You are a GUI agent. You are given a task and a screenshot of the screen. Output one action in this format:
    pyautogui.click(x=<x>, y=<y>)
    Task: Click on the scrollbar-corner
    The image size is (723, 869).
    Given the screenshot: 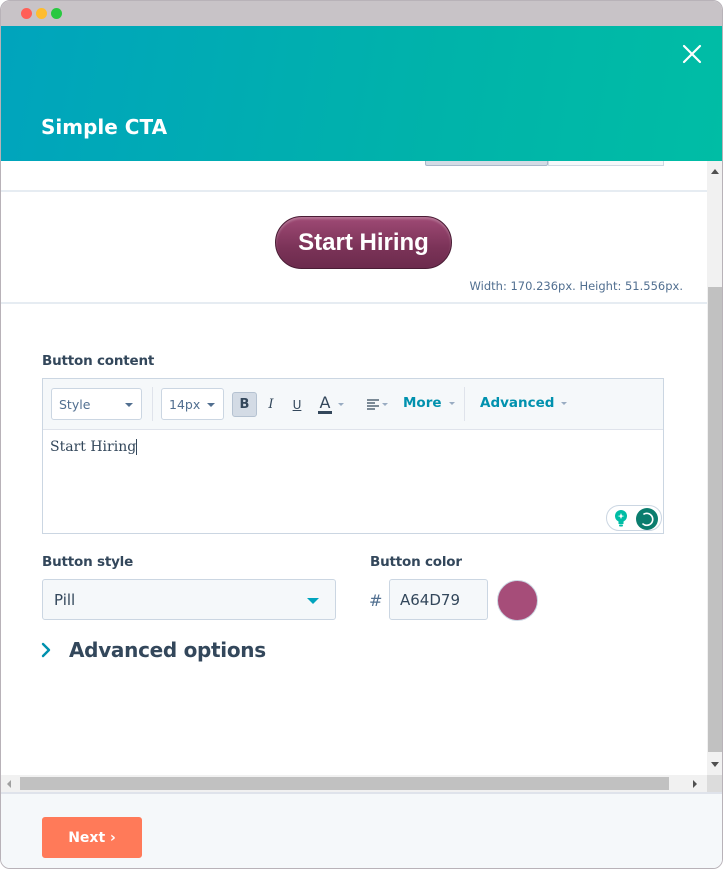 What is the action you would take?
    pyautogui.click(x=714, y=783)
    